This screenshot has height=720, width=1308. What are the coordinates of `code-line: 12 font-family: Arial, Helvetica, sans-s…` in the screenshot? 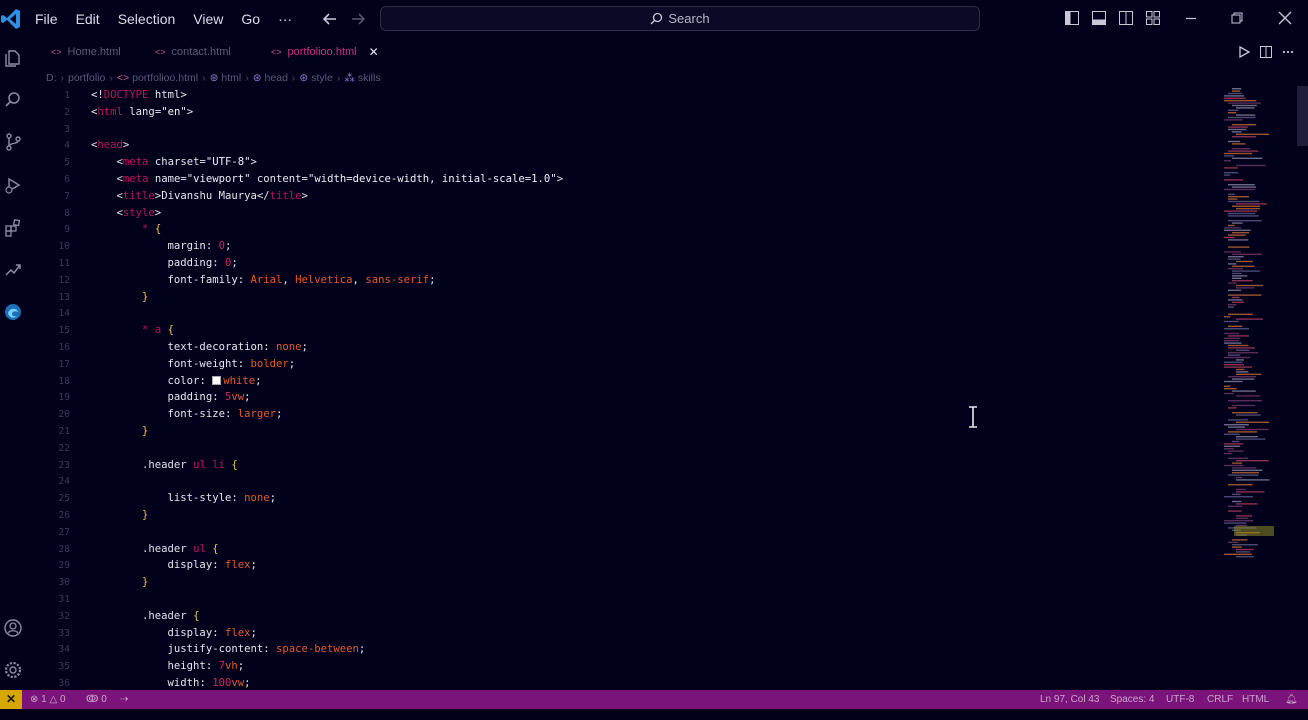 It's located at (233, 280).